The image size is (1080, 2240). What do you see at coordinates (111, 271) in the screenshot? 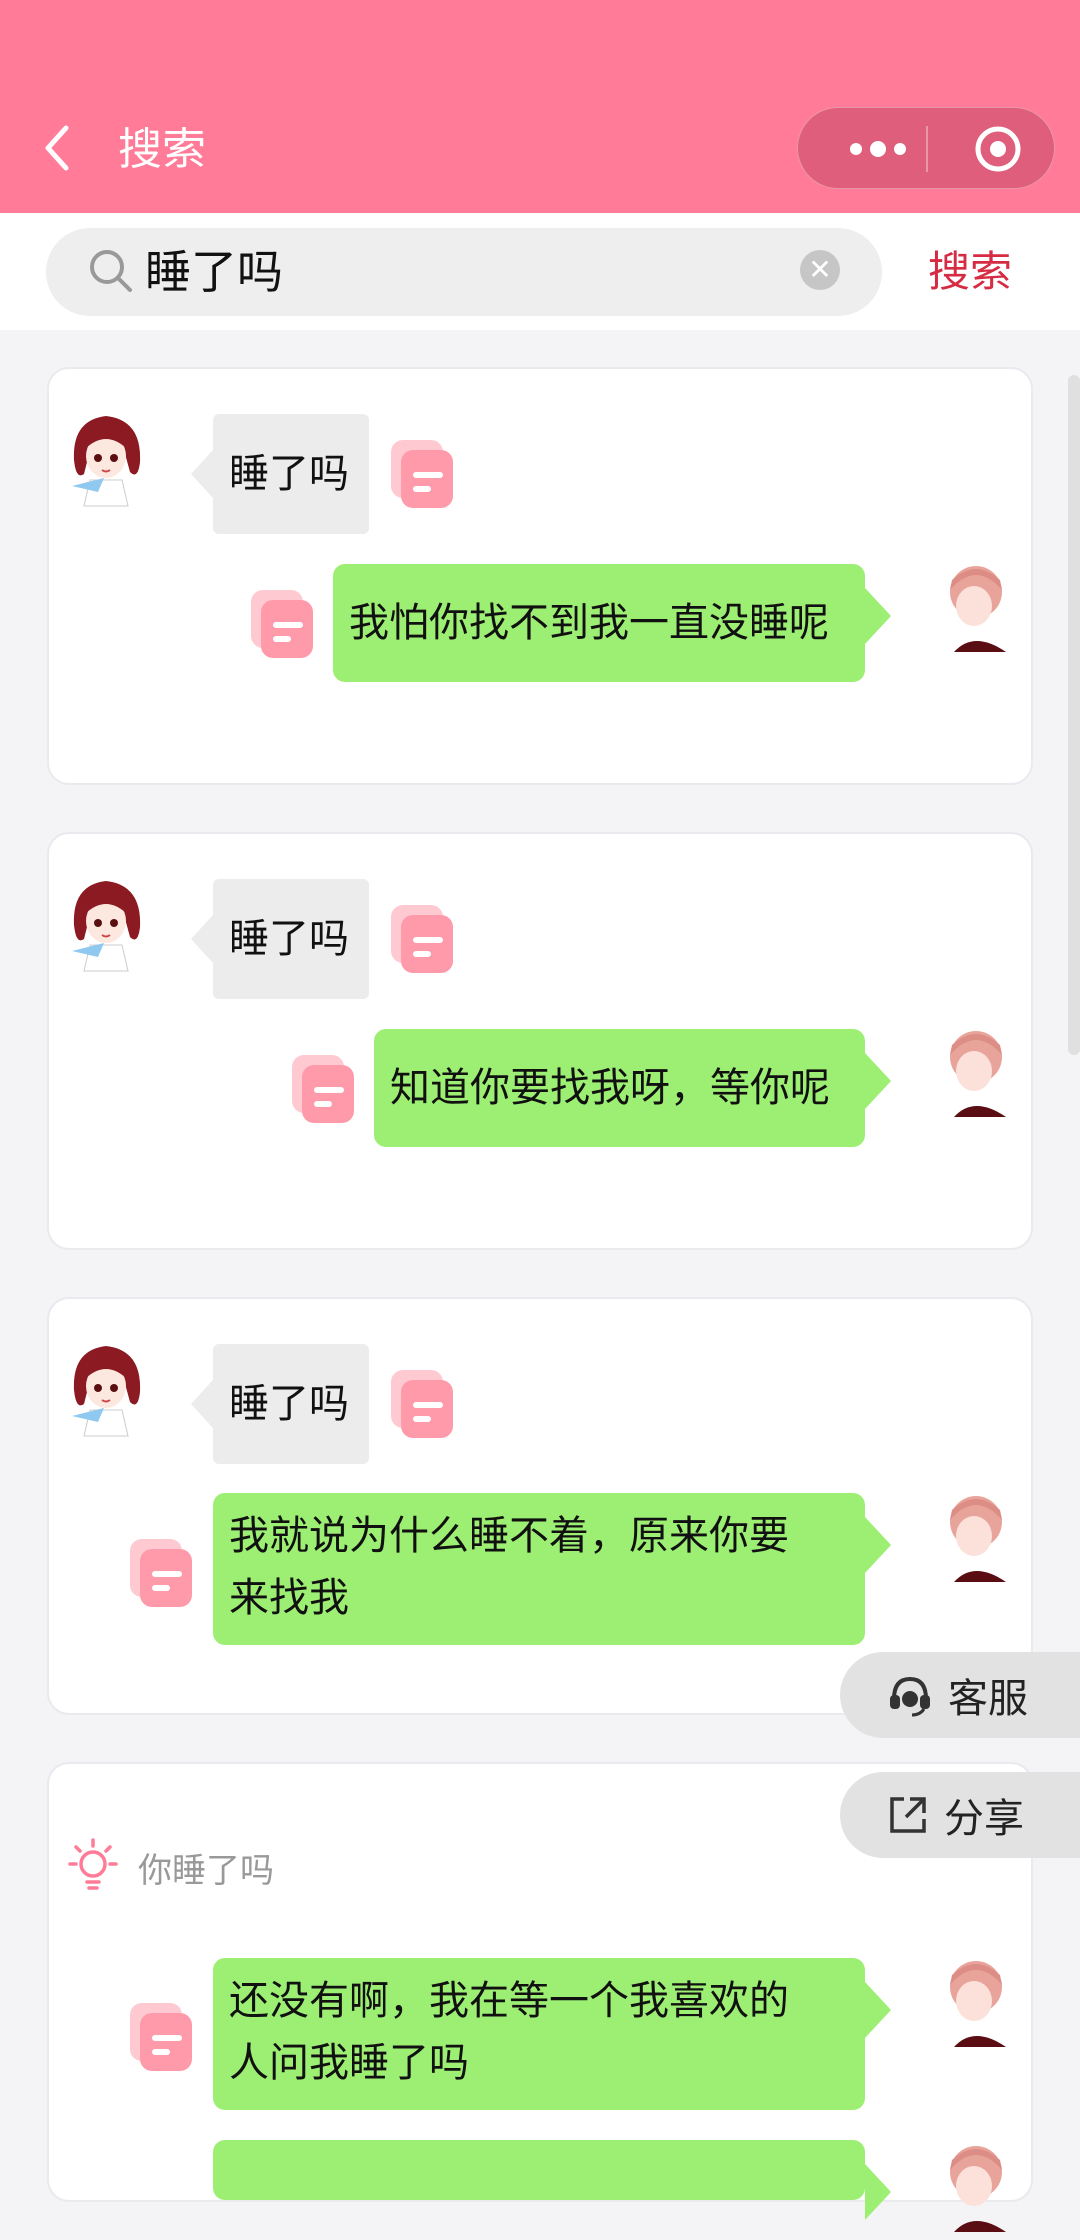
I see `search-icon` at bounding box center [111, 271].